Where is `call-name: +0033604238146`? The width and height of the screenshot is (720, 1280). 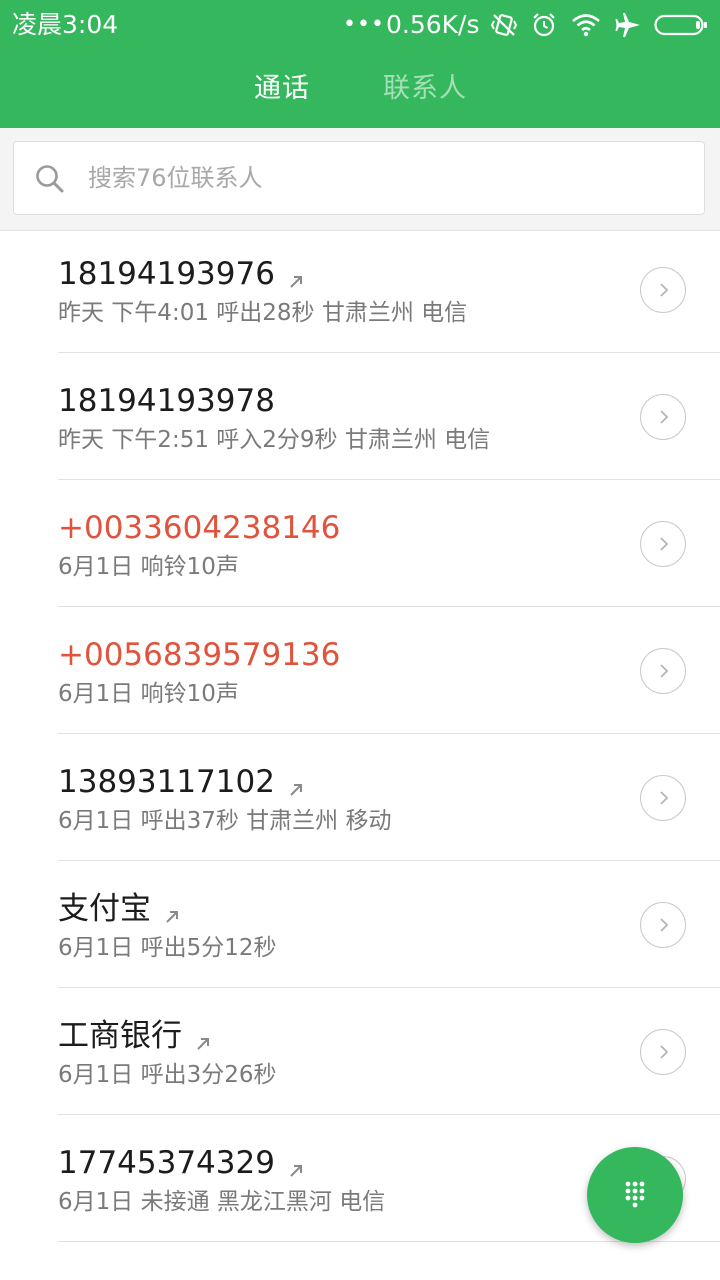
call-name: +0033604238146 is located at coordinates (199, 528).